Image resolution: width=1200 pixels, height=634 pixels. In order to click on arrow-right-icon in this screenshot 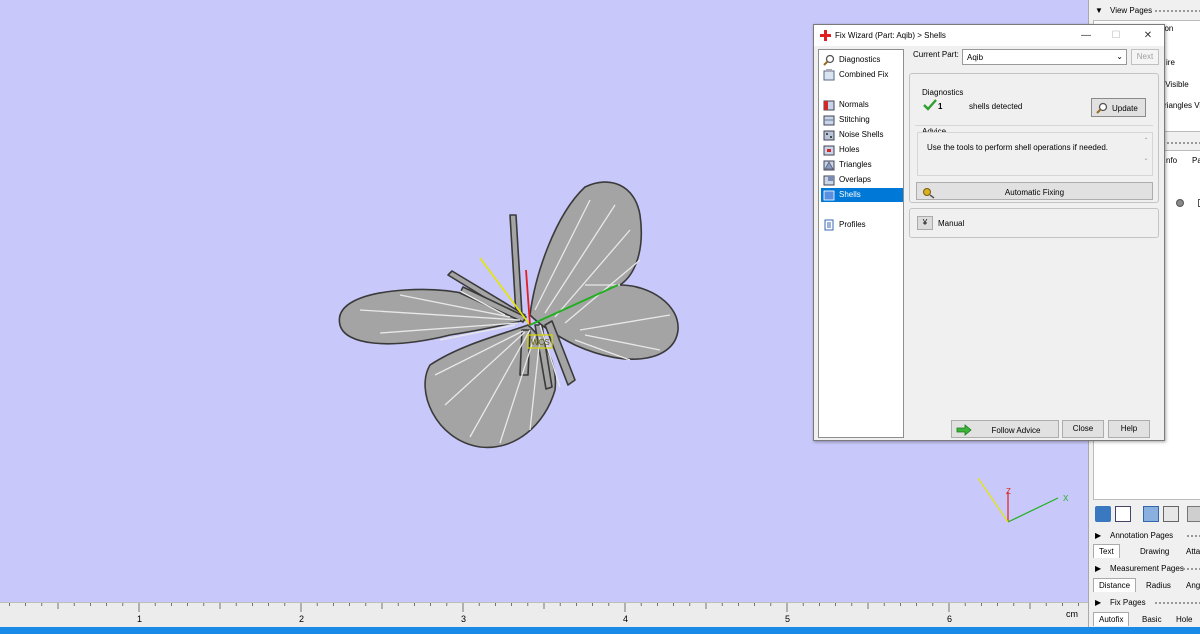, I will do `click(964, 430)`.